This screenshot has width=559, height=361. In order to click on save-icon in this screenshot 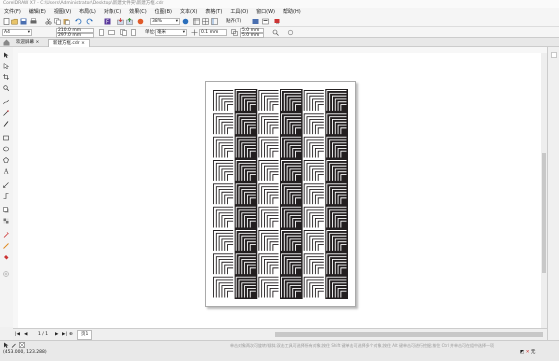, I will do `click(23, 21)`.